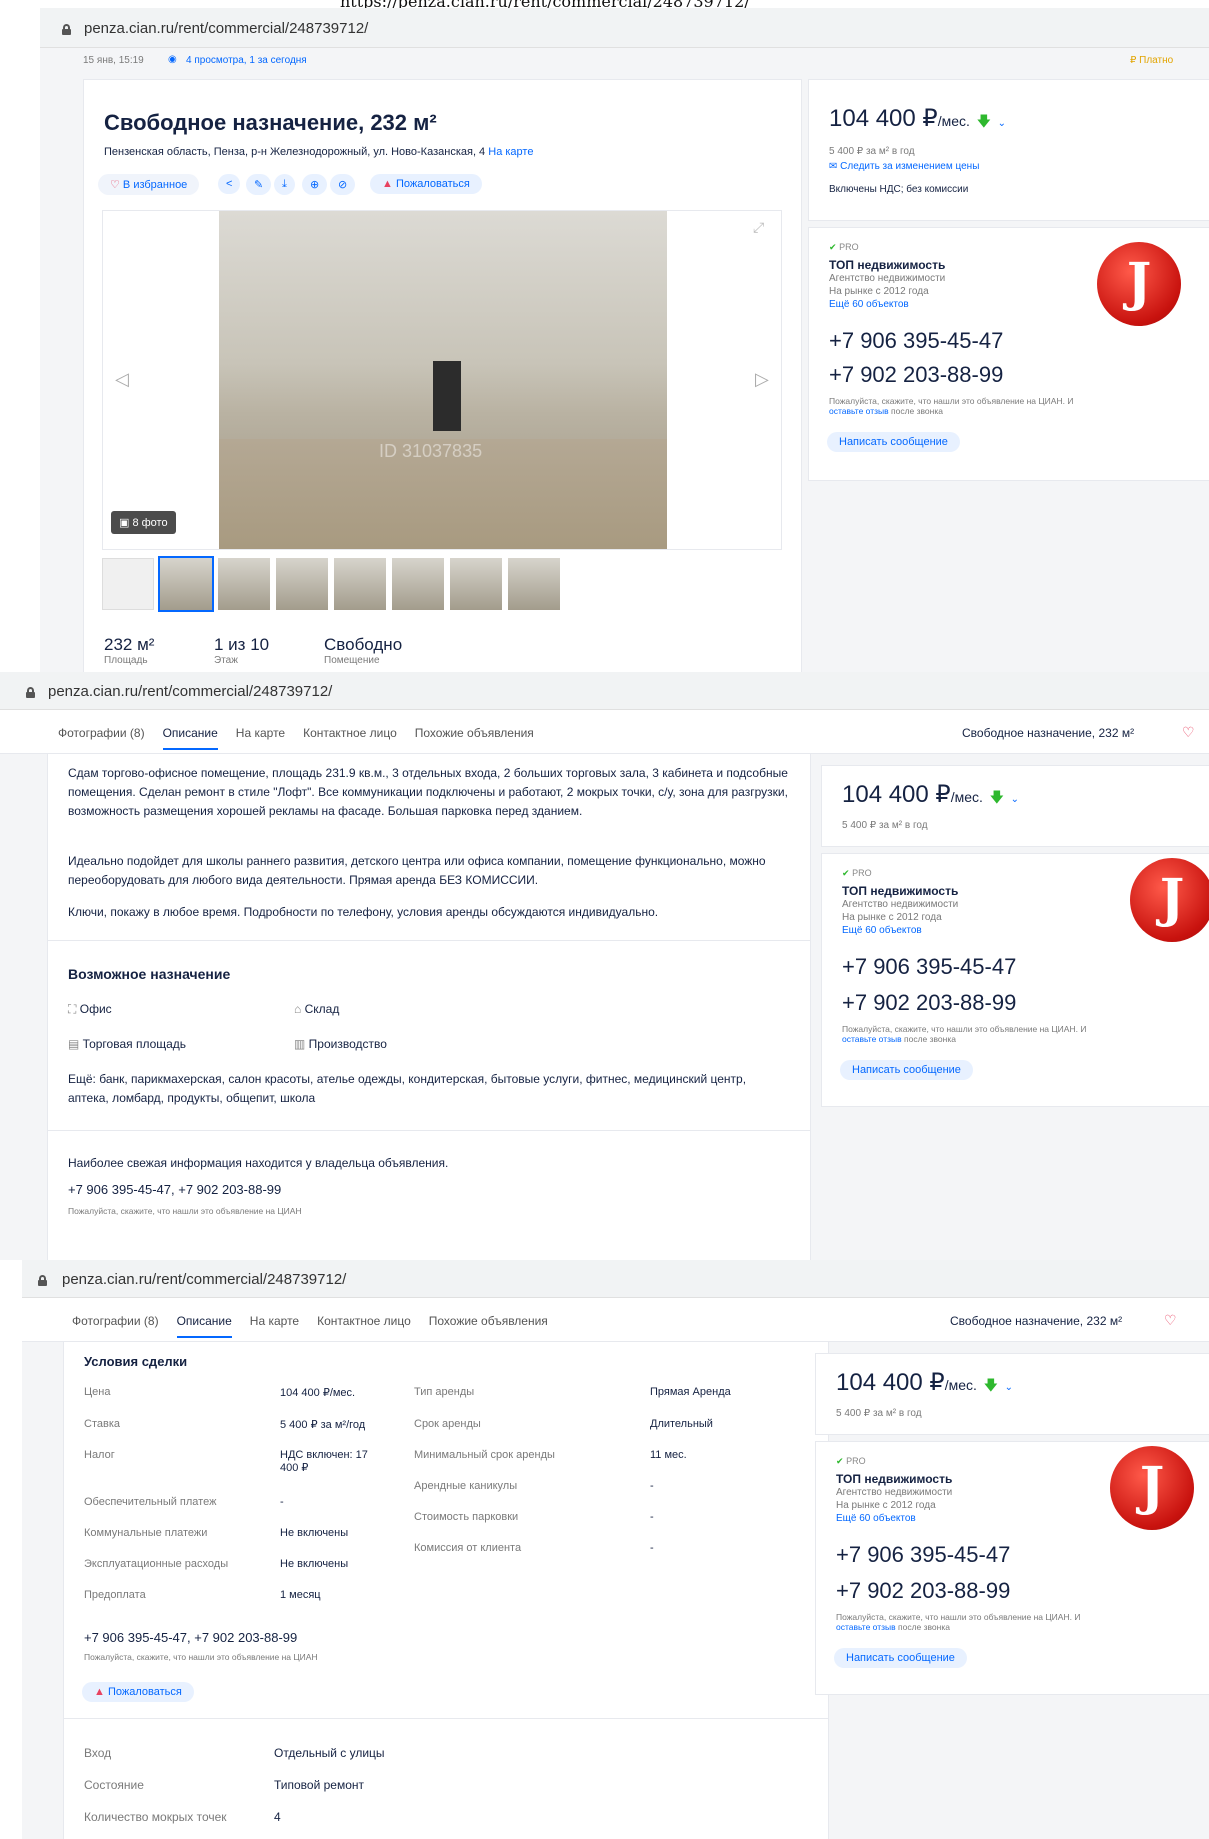  I want to click on download-icon: ⤓, so click(284, 184).